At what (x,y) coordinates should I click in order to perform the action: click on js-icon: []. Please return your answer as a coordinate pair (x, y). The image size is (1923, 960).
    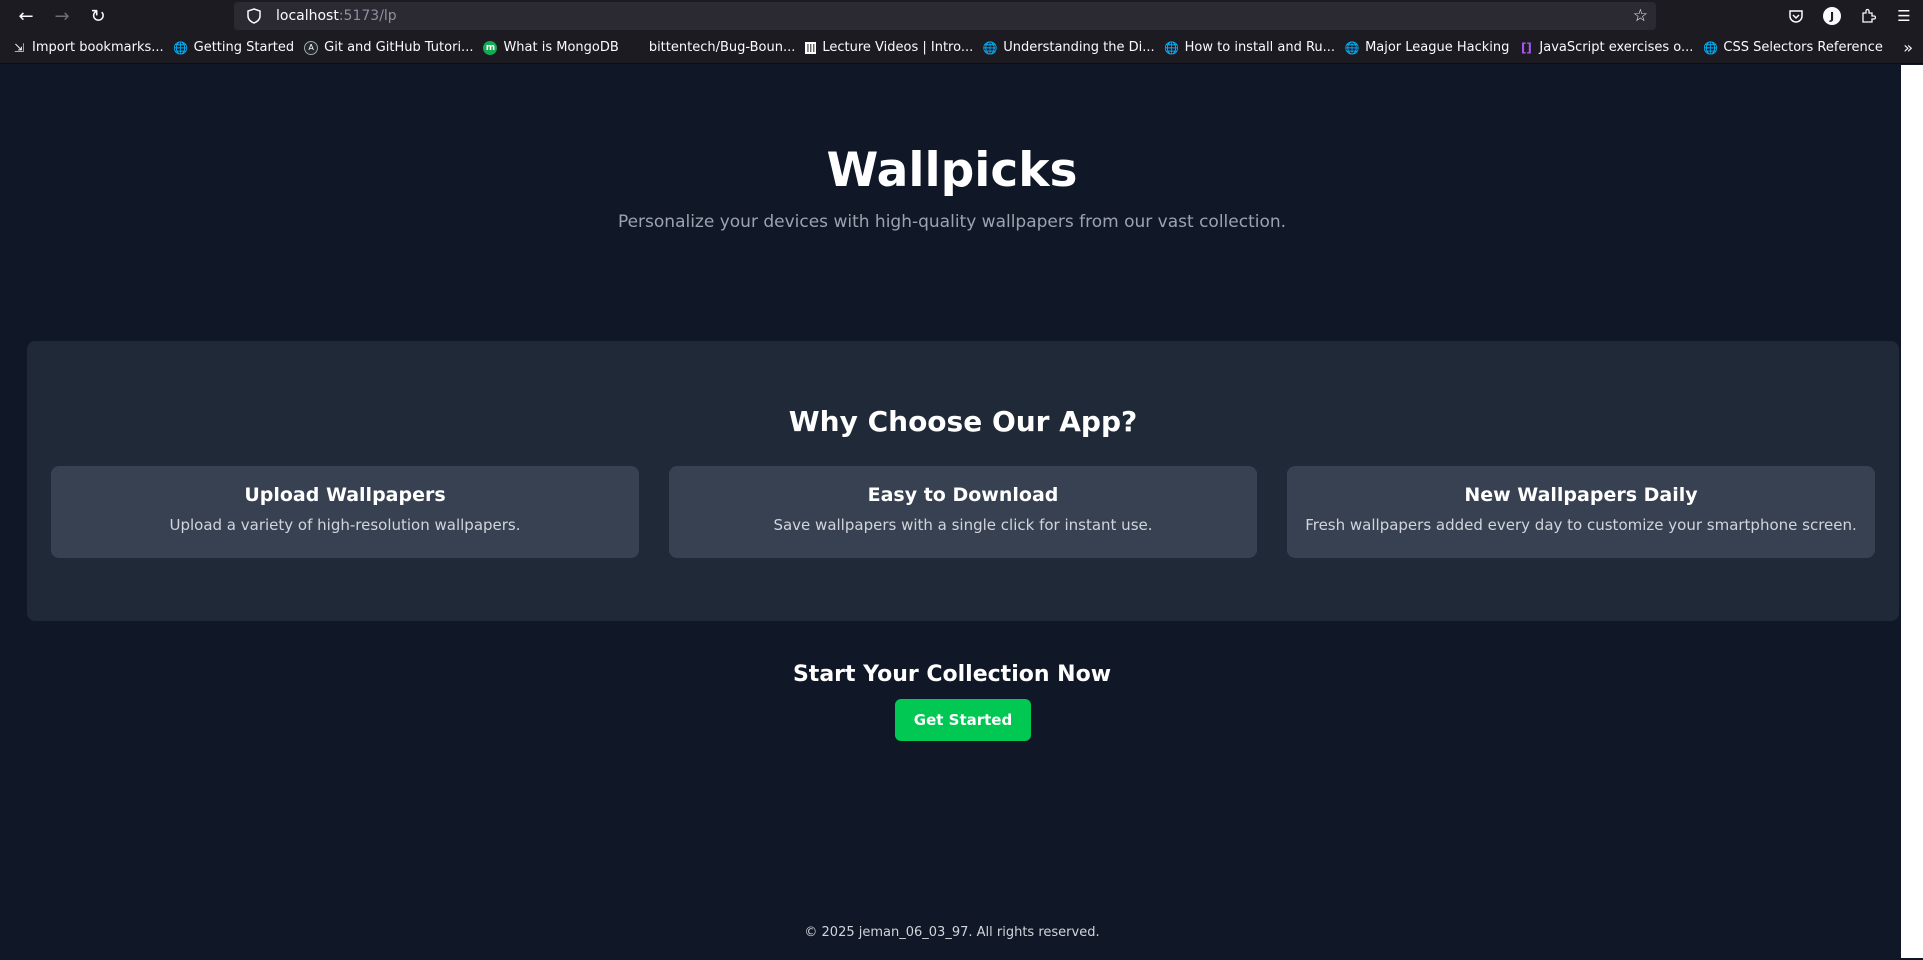
    Looking at the image, I should click on (1526, 47).